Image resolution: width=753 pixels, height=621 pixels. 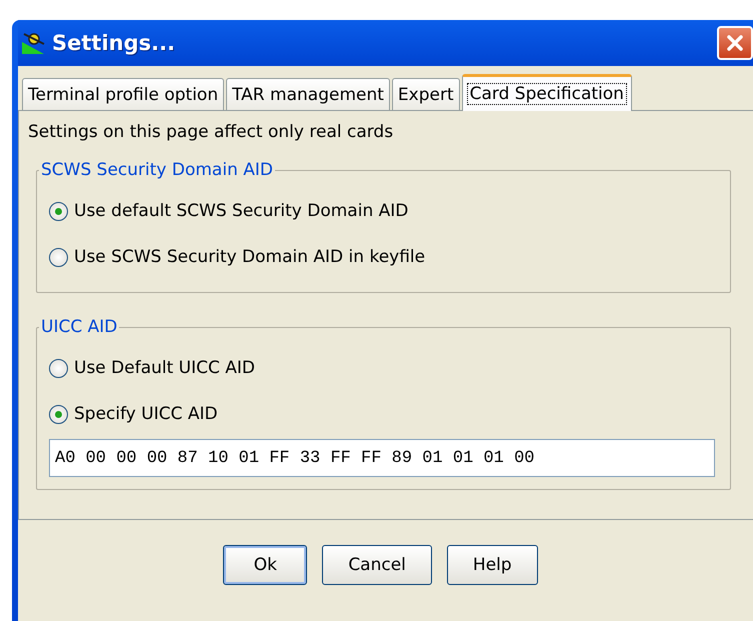 What do you see at coordinates (308, 94) in the screenshot?
I see `tab: TAR management` at bounding box center [308, 94].